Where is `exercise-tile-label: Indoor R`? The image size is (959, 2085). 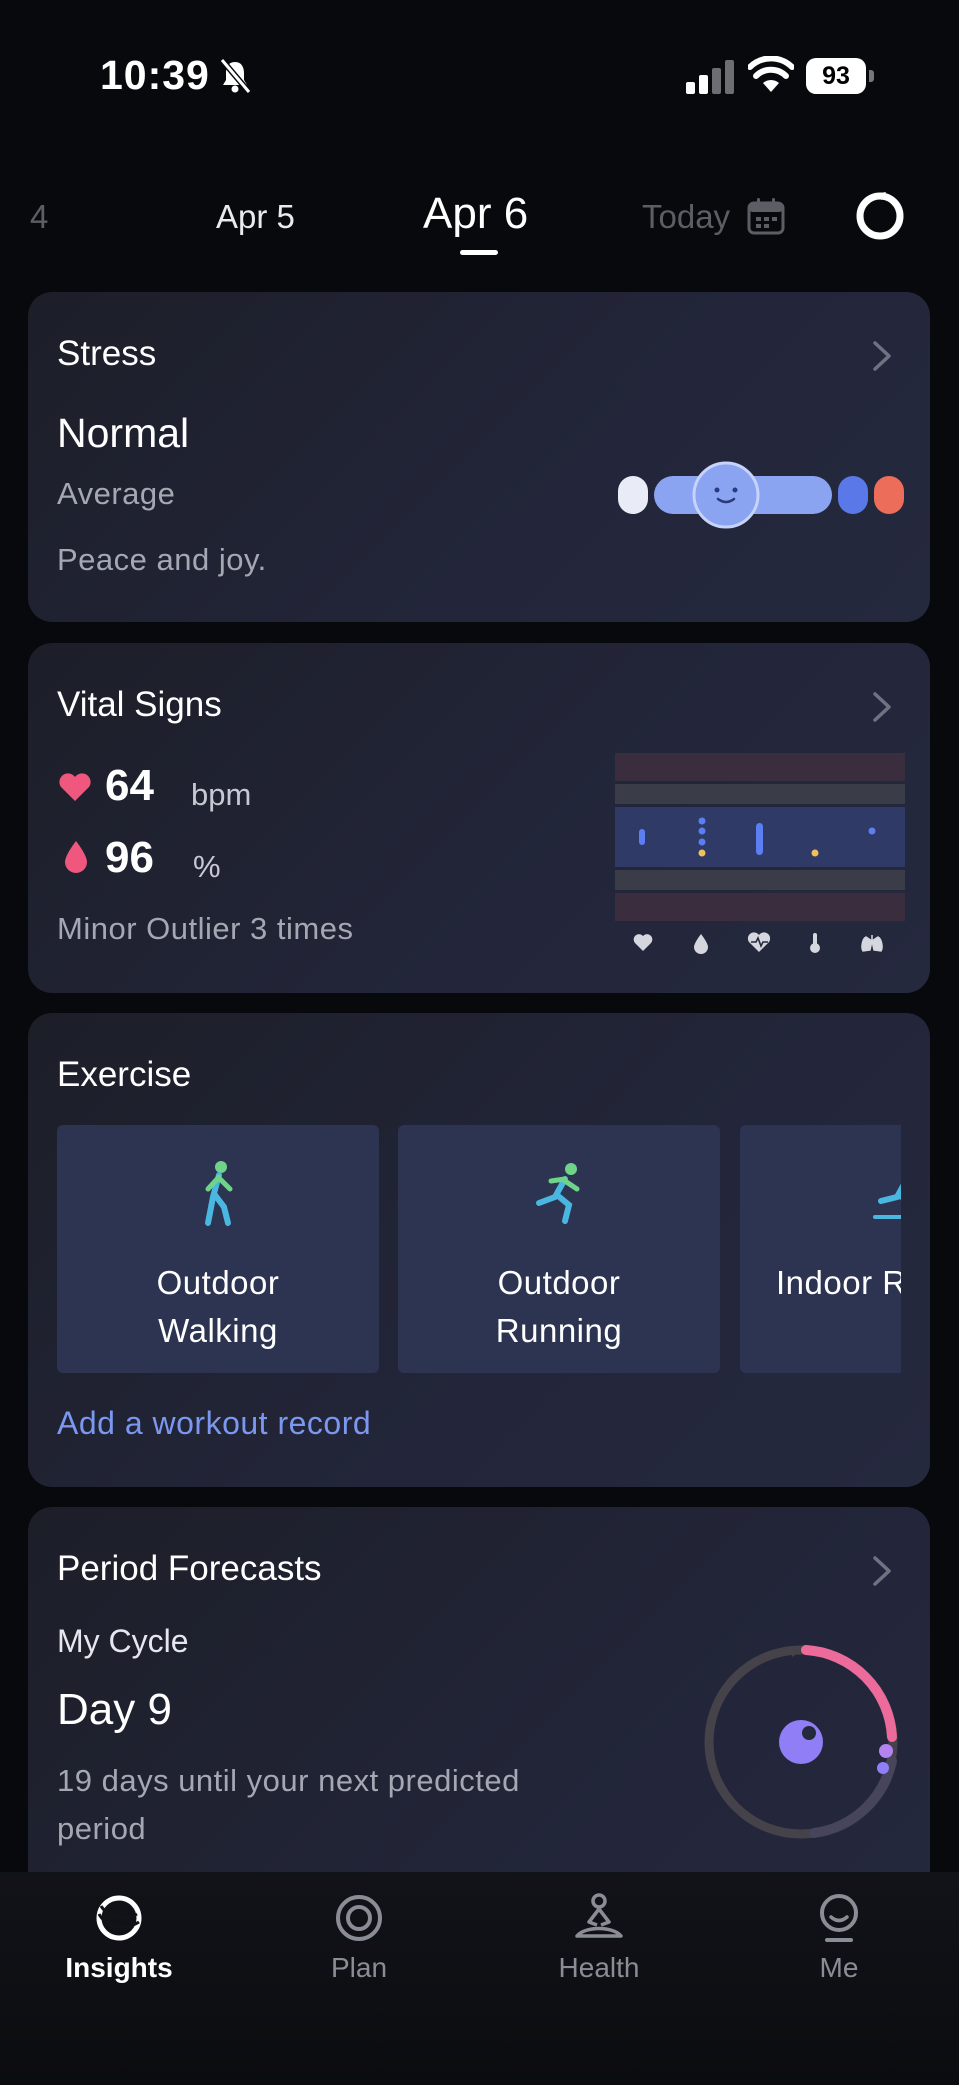
exercise-tile-label: Indoor R is located at coordinates (838, 1282).